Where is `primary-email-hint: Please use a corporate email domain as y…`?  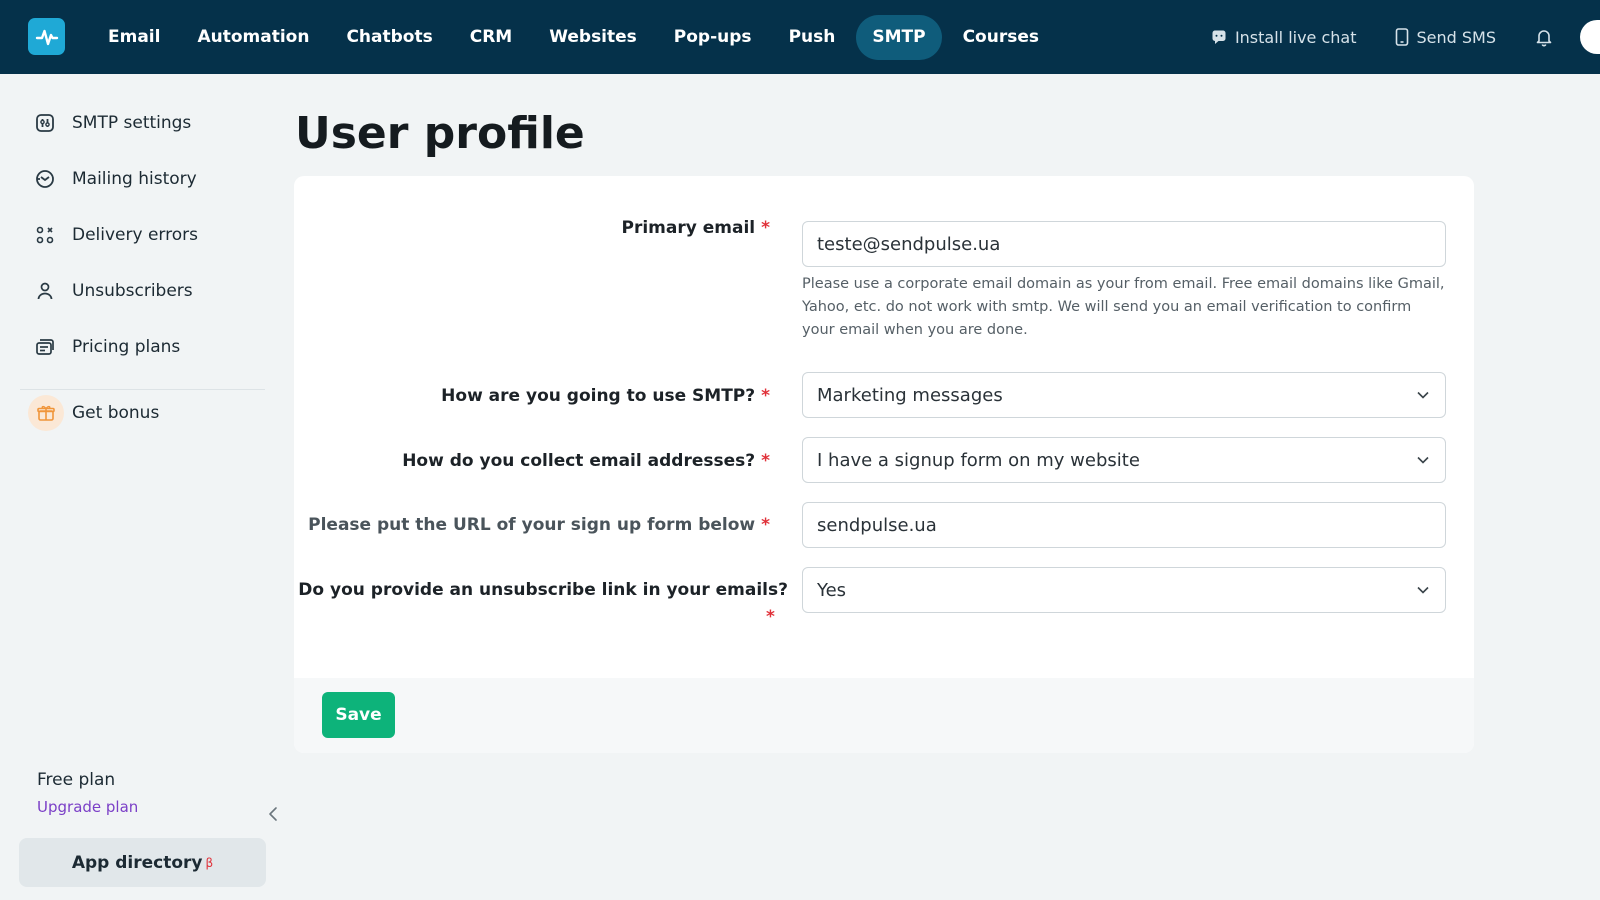 primary-email-hint: Please use a corporate email domain as y… is located at coordinates (1123, 307).